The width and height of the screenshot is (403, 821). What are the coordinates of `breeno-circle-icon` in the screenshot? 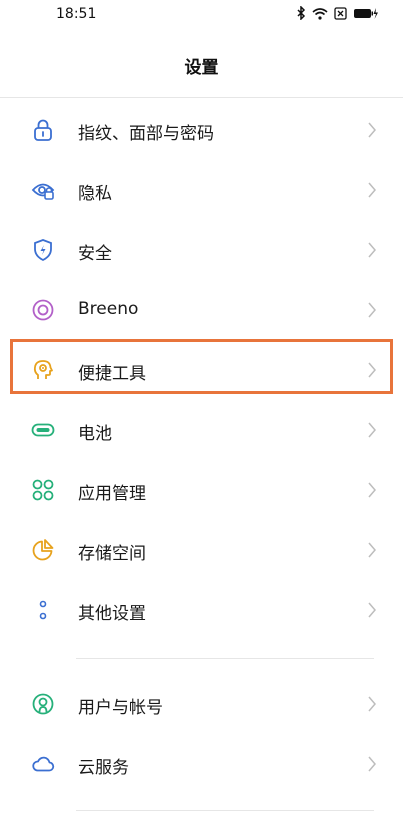 It's located at (43, 310).